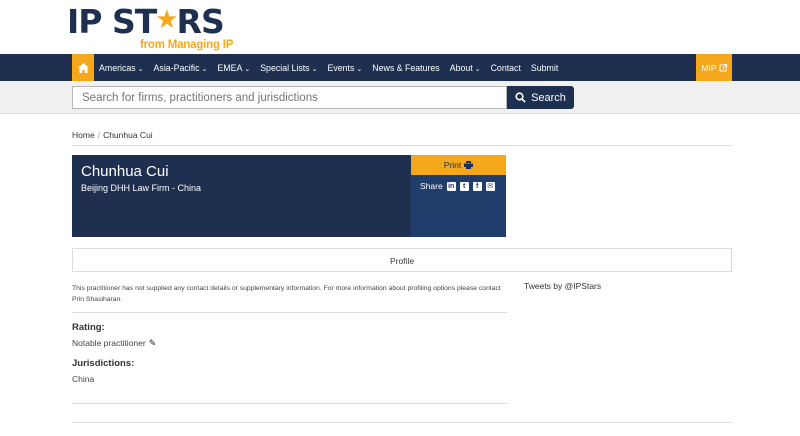  What do you see at coordinates (112, 21) in the screenshot?
I see `logo-text-left: IP ST` at bounding box center [112, 21].